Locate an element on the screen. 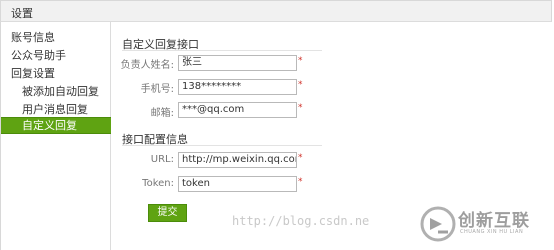  sidebar-item-message-reply: 用户消息回复 is located at coordinates (55, 110).